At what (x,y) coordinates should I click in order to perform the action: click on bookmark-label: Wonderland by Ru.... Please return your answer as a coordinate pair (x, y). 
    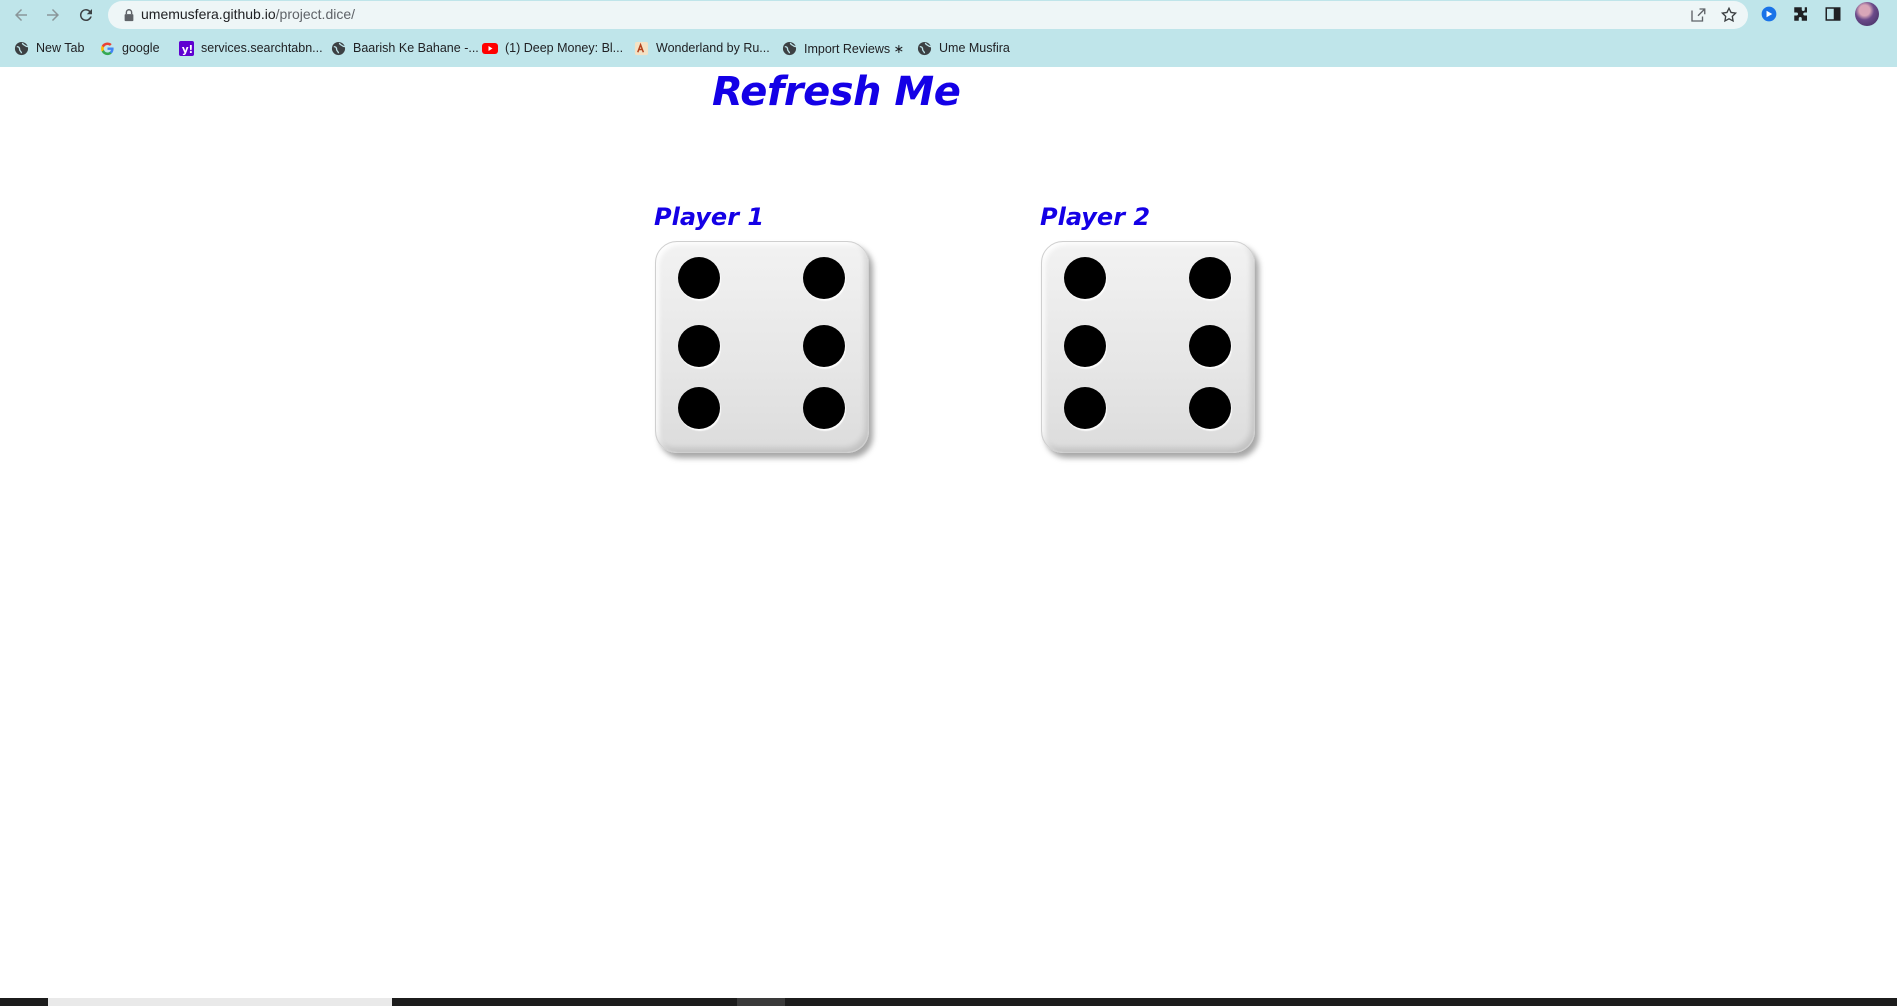
    Looking at the image, I should click on (713, 48).